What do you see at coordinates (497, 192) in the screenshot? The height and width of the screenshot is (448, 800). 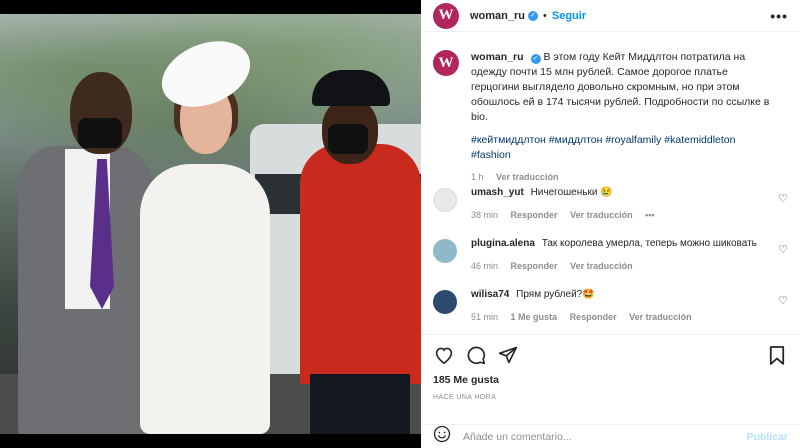 I see `comment-username: umash_yut` at bounding box center [497, 192].